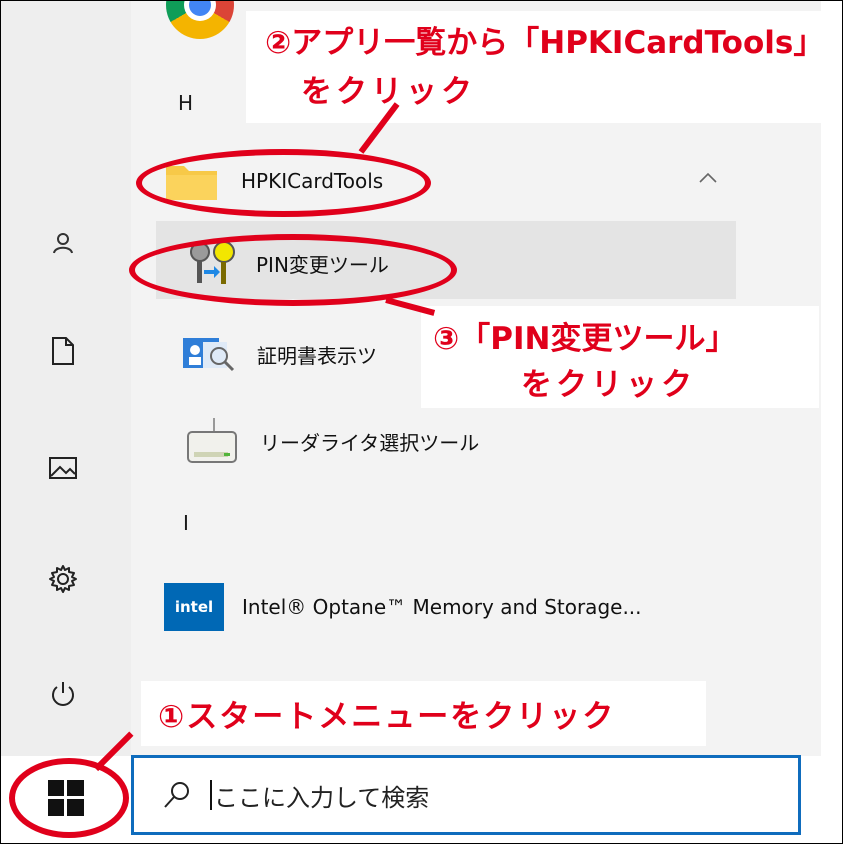 This screenshot has width=843, height=844. What do you see at coordinates (708, 179) in the screenshot?
I see `chevron-up-icon` at bounding box center [708, 179].